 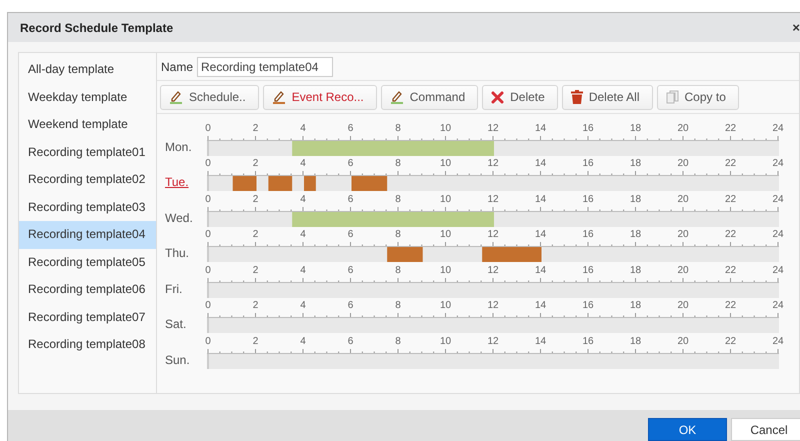 I want to click on template-item: Recording template03, so click(x=87, y=207).